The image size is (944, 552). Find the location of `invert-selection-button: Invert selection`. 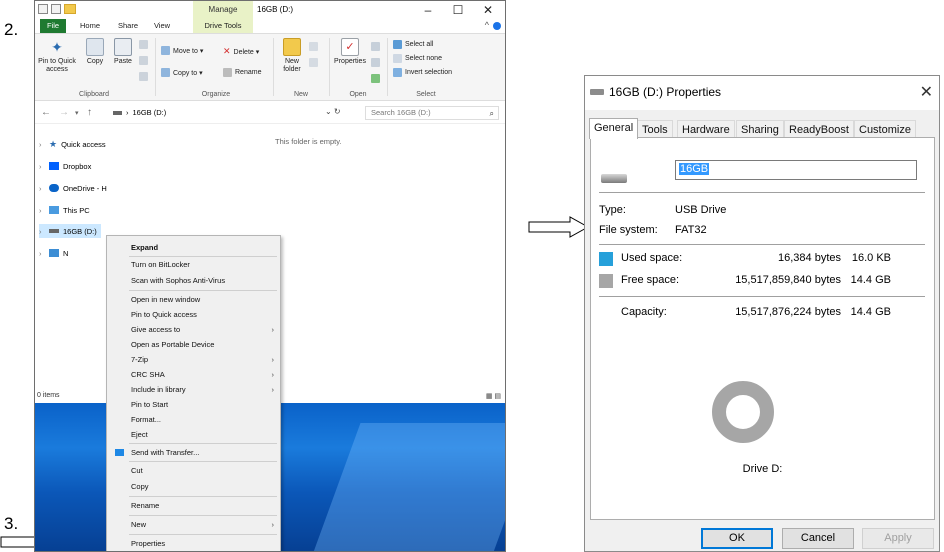

invert-selection-button: Invert selection is located at coordinates (422, 72).